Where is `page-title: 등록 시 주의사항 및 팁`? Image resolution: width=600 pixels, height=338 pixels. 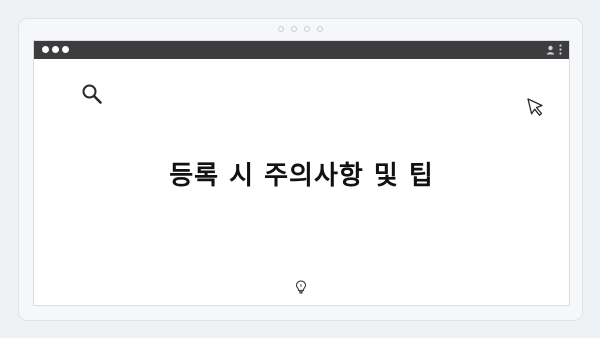
page-title: 등록 시 주의사항 및 팁 is located at coordinates (301, 176).